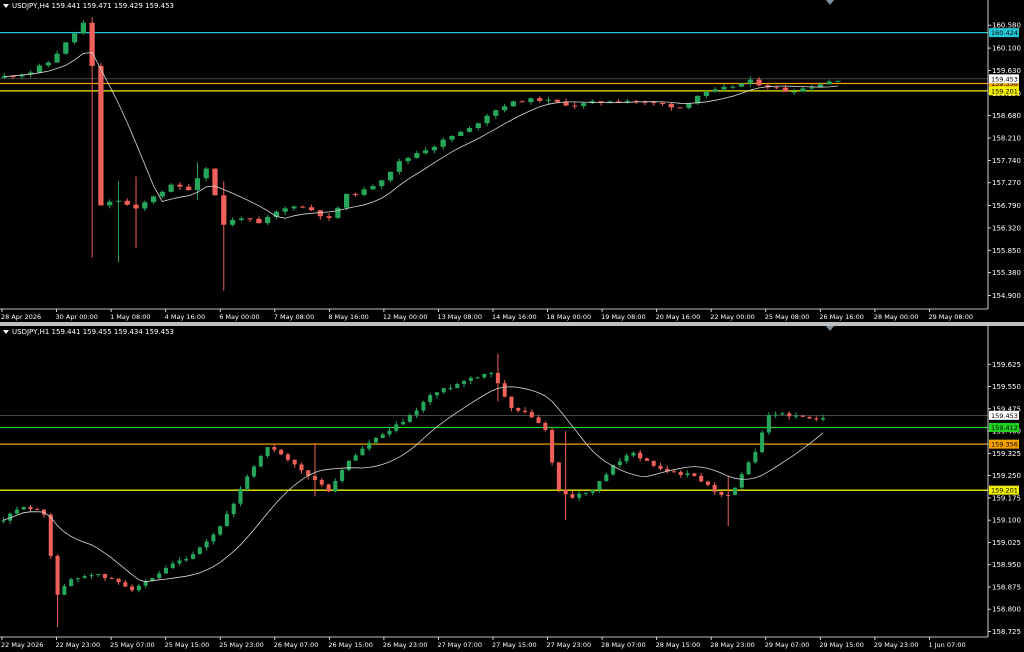  What do you see at coordinates (1006, 206) in the screenshot?
I see `y-tick-label: 156.790` at bounding box center [1006, 206].